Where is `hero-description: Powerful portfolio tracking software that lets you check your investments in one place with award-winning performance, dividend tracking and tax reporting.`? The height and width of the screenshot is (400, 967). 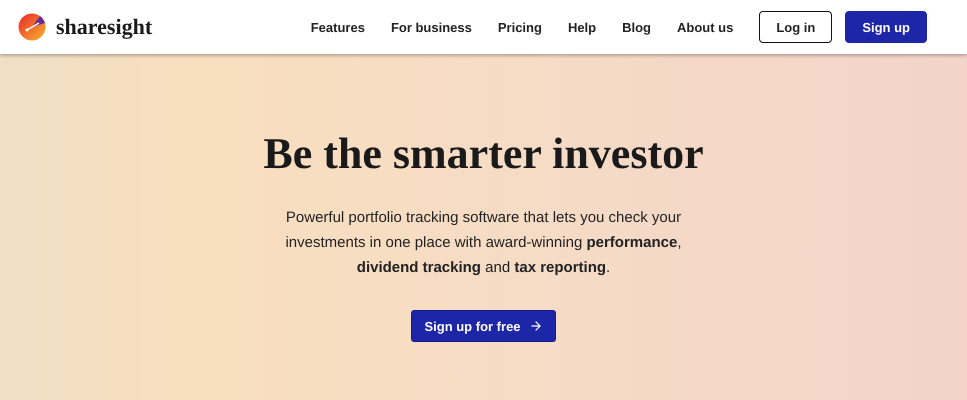
hero-description: Powerful portfolio tracking software that lets you check your investments in one place with award-winning performance, dividend tracking and tax reporting. is located at coordinates (483, 243).